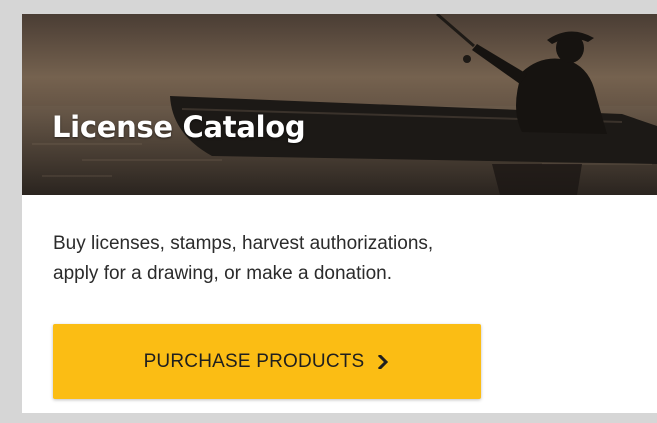 This screenshot has width=657, height=423. Describe the element at coordinates (223, 273) in the screenshot. I see `description-line-2: apply for a drawing, or make a donation.` at that location.